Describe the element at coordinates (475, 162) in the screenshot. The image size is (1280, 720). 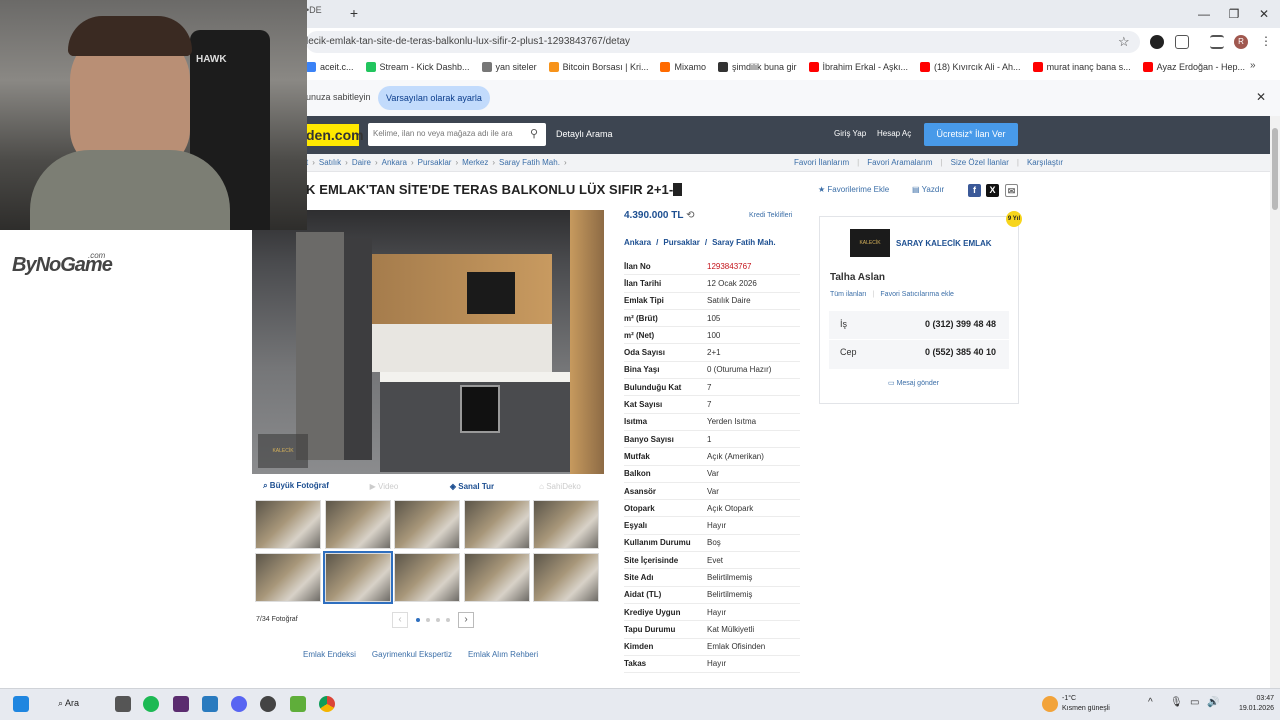
I see `breadcrumb-item: Merkez` at that location.